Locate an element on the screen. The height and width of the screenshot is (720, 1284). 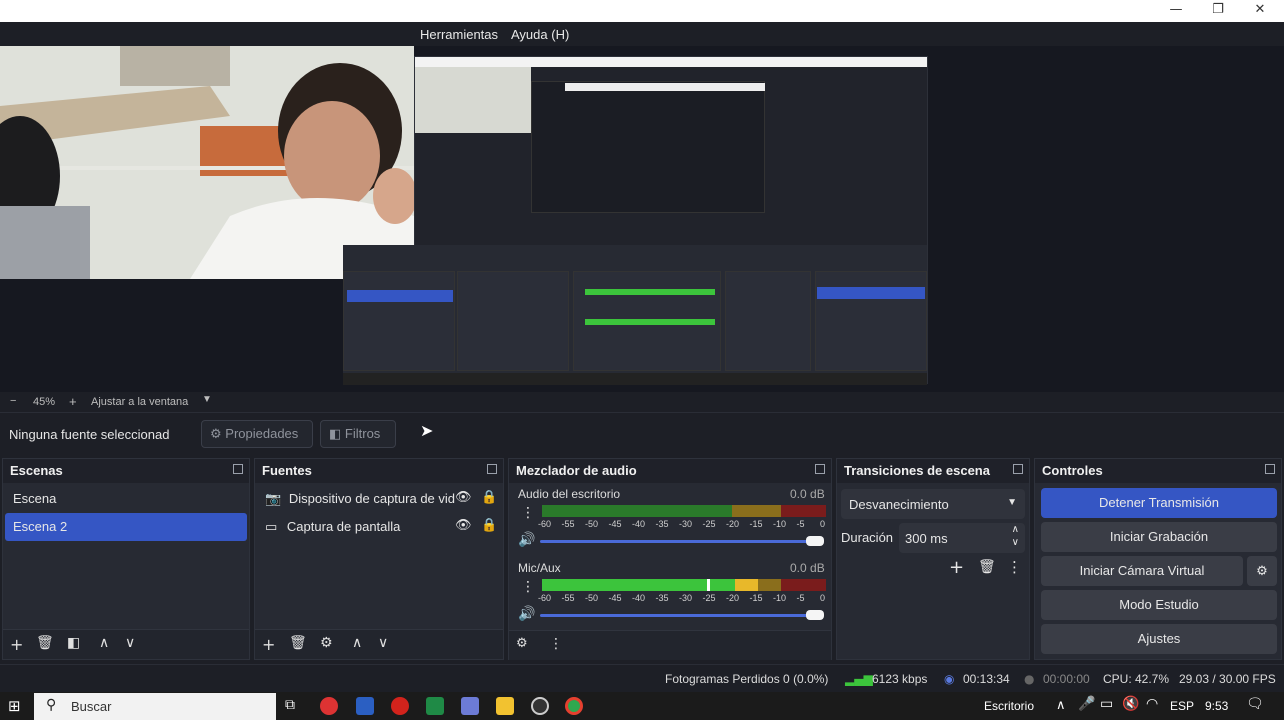
task-view-icon: ⧉ is located at coordinates (290, 705).